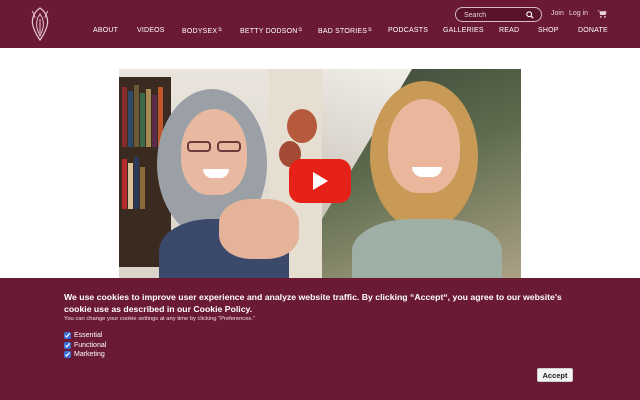  I want to click on youtube-play-icon, so click(320, 181).